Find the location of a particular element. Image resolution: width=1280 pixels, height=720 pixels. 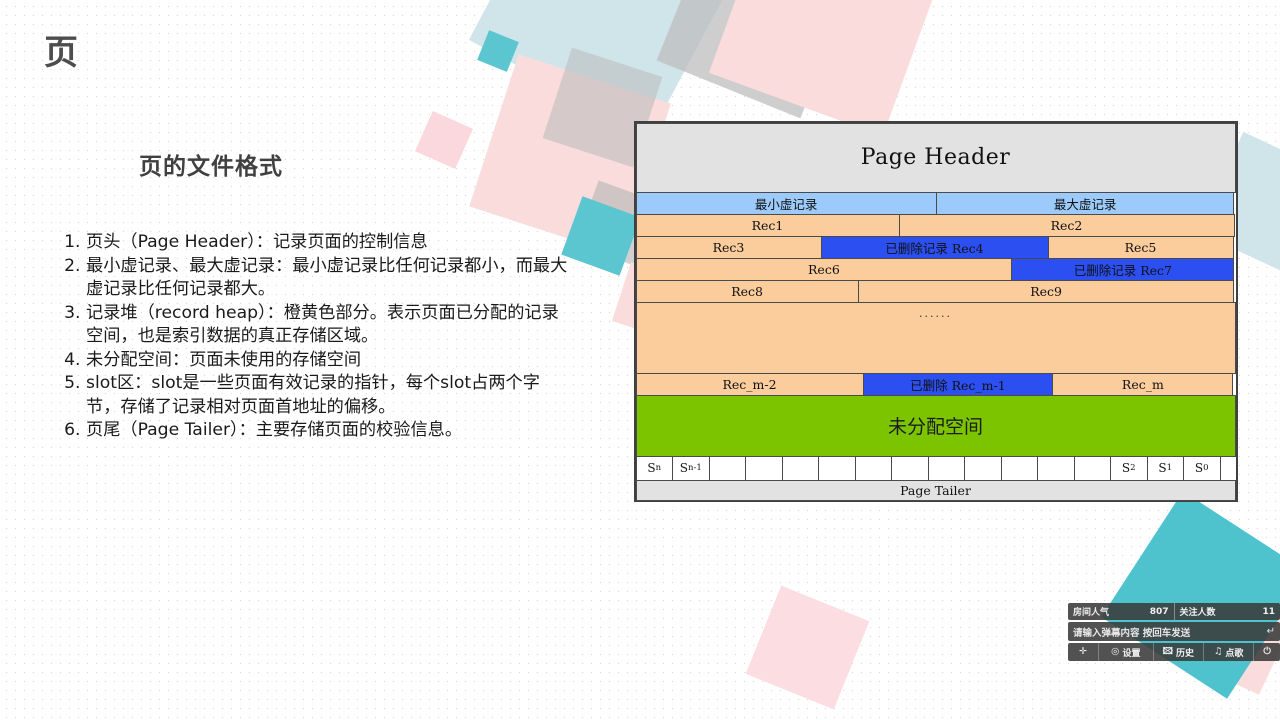

diagram-row-free-space: 未分配空间 is located at coordinates (935, 425).